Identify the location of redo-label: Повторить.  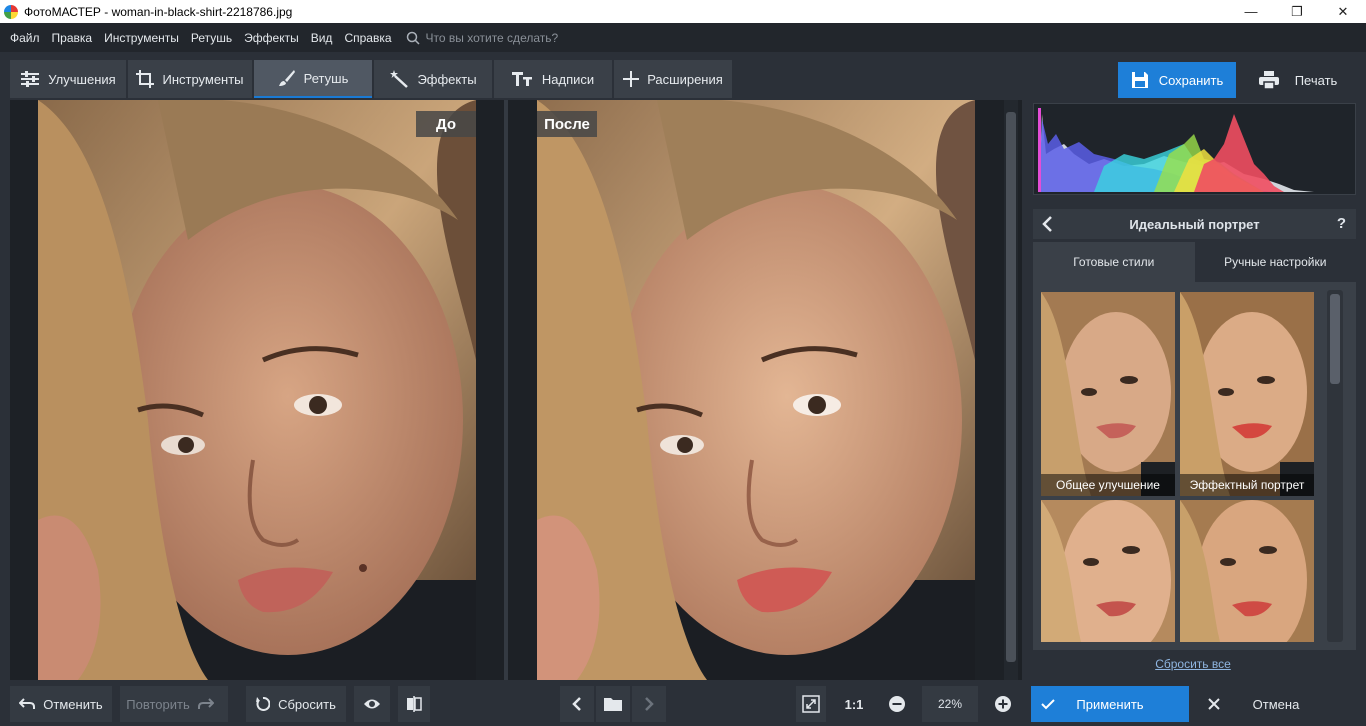
(158, 704).